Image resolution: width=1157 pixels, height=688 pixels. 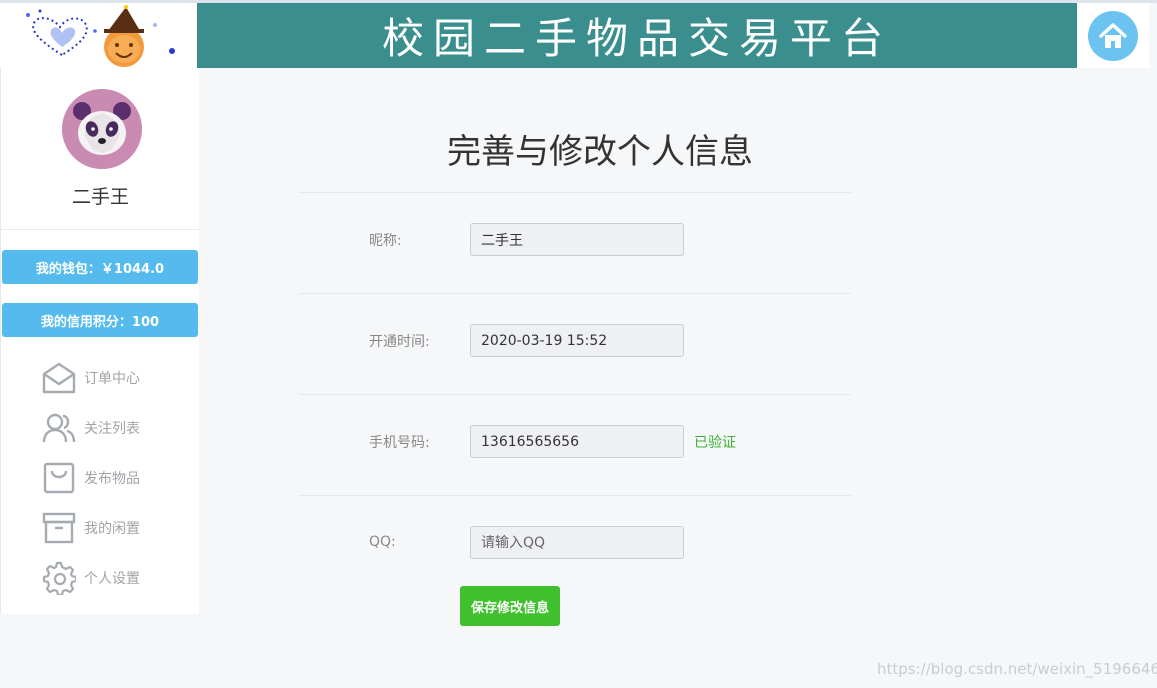 What do you see at coordinates (399, 443) in the screenshot?
I see `phone-label: 手机号码:` at bounding box center [399, 443].